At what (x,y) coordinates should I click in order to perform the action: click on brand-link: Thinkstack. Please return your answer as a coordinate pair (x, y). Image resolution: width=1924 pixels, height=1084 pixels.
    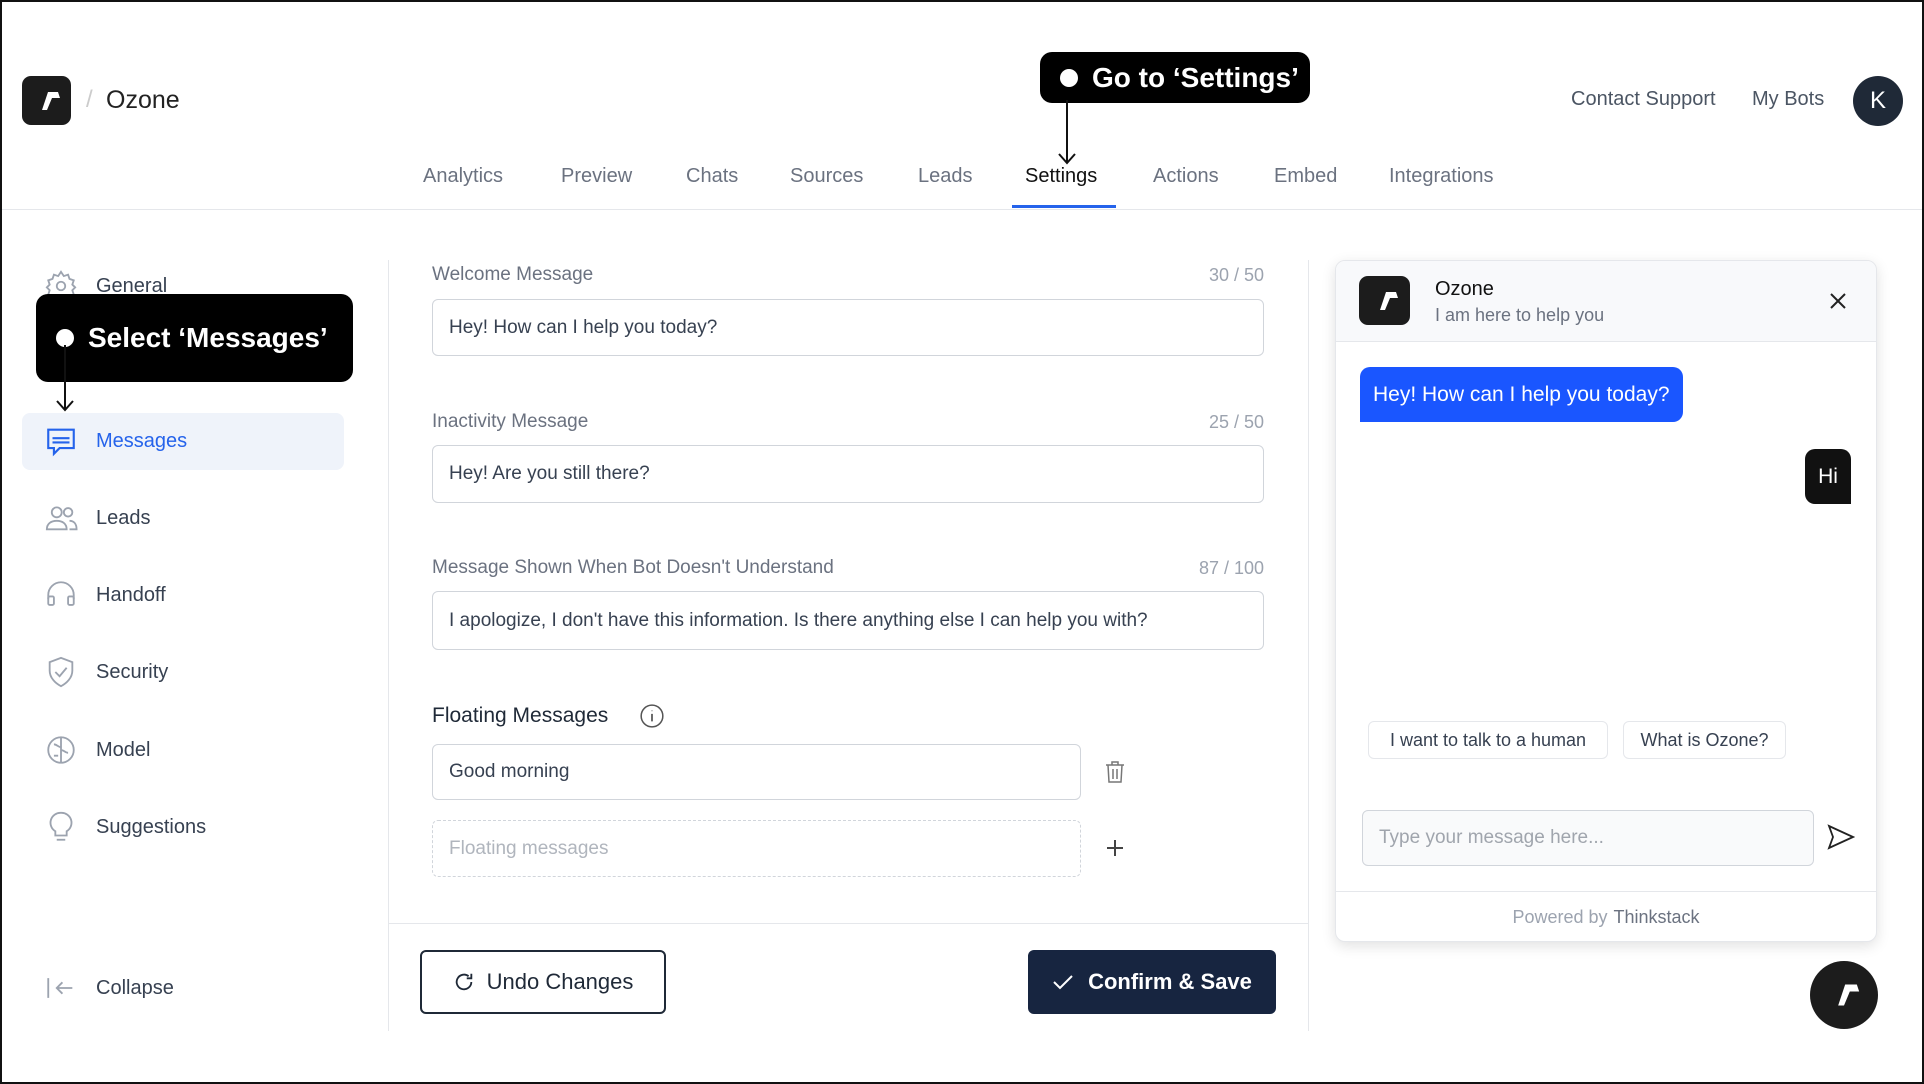
    Looking at the image, I should click on (1657, 917).